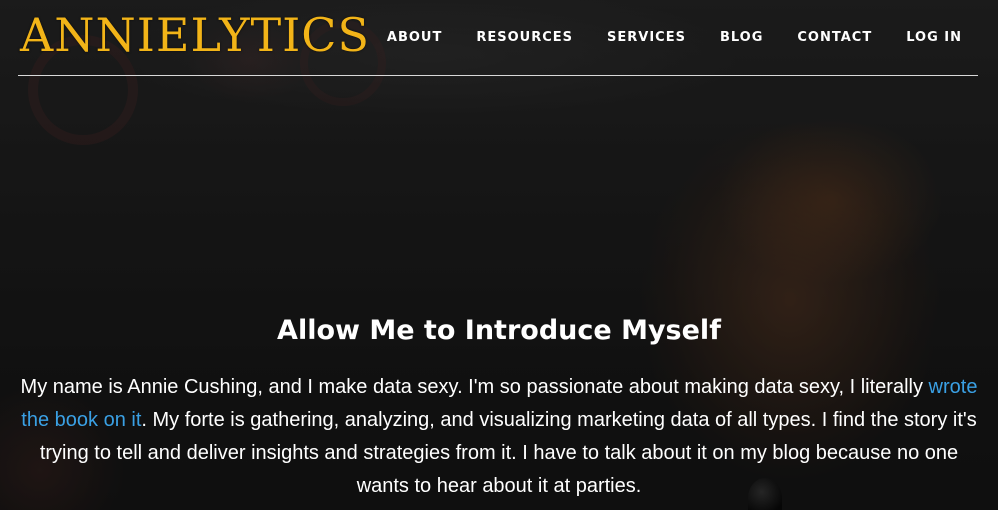 Image resolution: width=998 pixels, height=510 pixels. I want to click on nav-item-resources: RESOURCES, so click(524, 37).